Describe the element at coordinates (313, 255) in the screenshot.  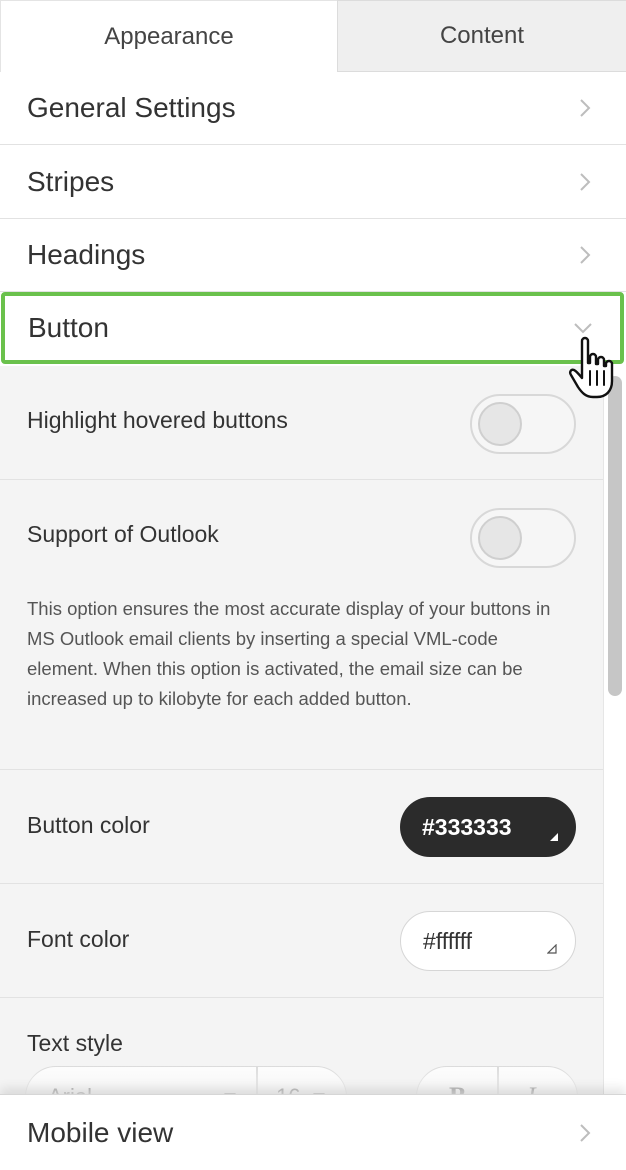
I see `section-headings: Headings` at that location.